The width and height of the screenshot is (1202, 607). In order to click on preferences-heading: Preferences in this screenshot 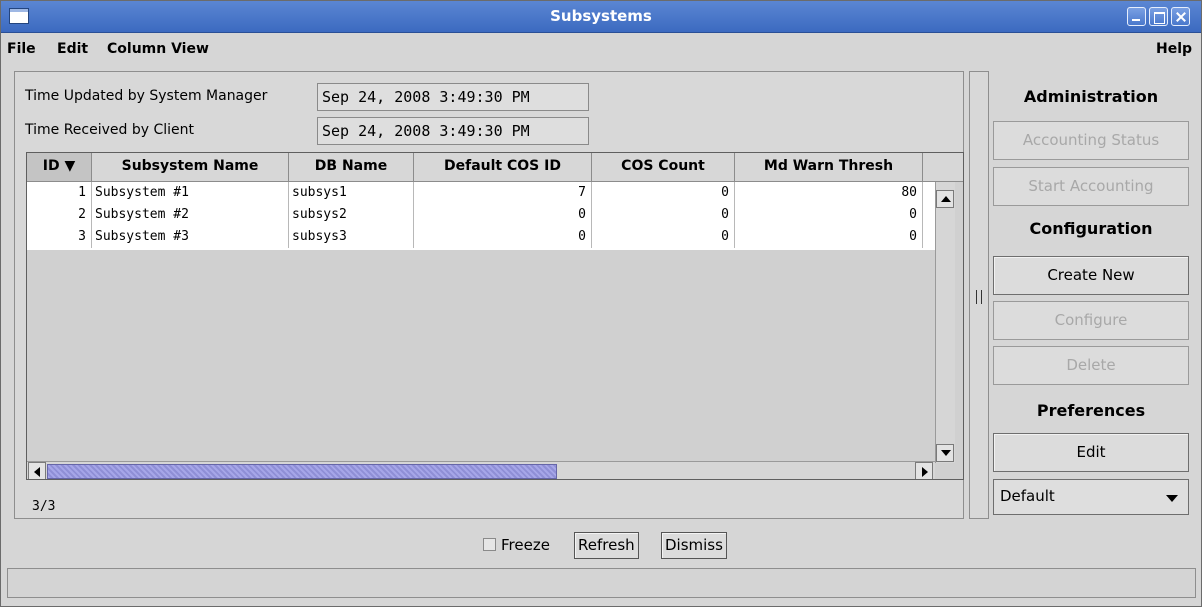, I will do `click(1091, 410)`.